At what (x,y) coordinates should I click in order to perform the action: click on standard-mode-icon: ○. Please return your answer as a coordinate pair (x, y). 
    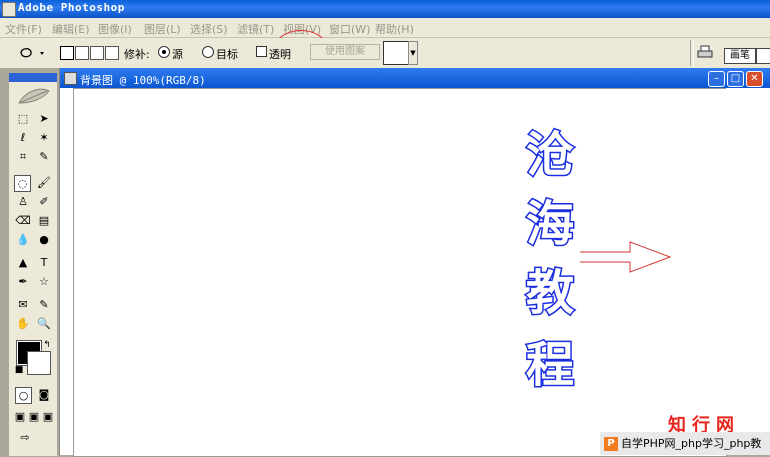
    Looking at the image, I should click on (23, 395).